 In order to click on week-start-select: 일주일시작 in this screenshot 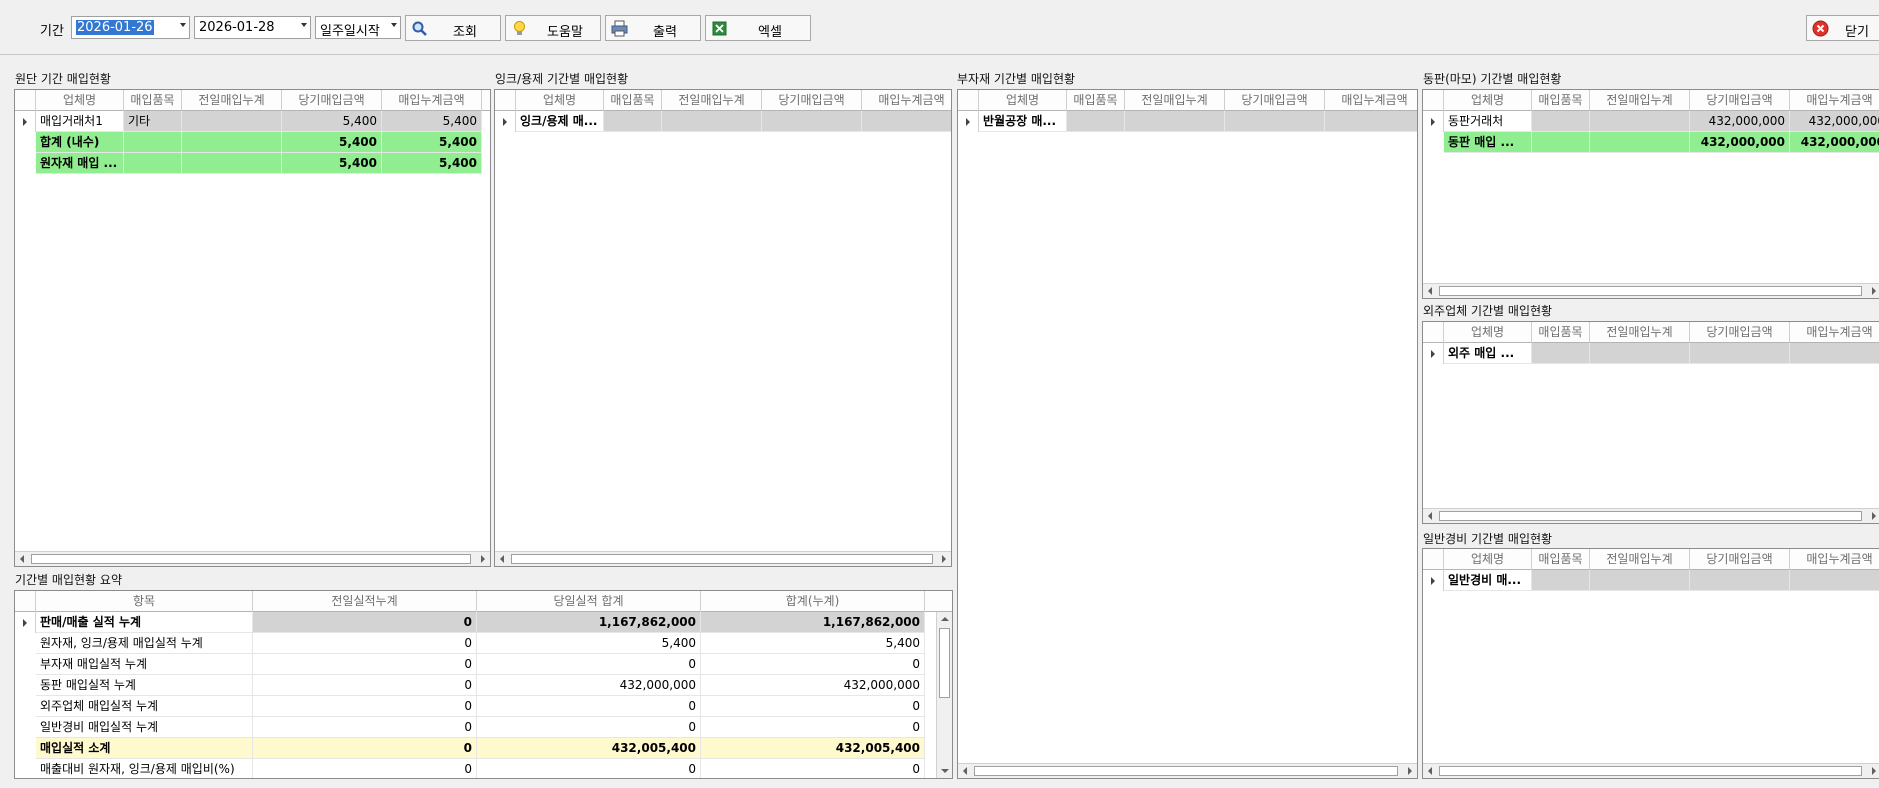, I will do `click(358, 27)`.